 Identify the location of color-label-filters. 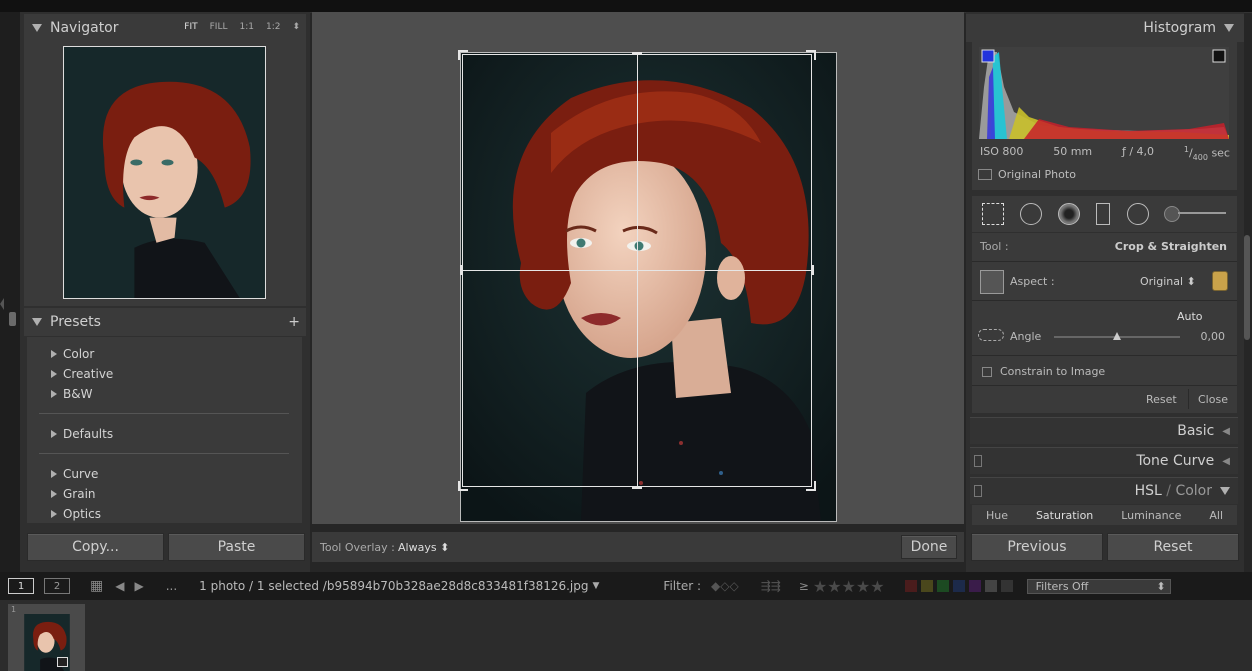
(960, 586).